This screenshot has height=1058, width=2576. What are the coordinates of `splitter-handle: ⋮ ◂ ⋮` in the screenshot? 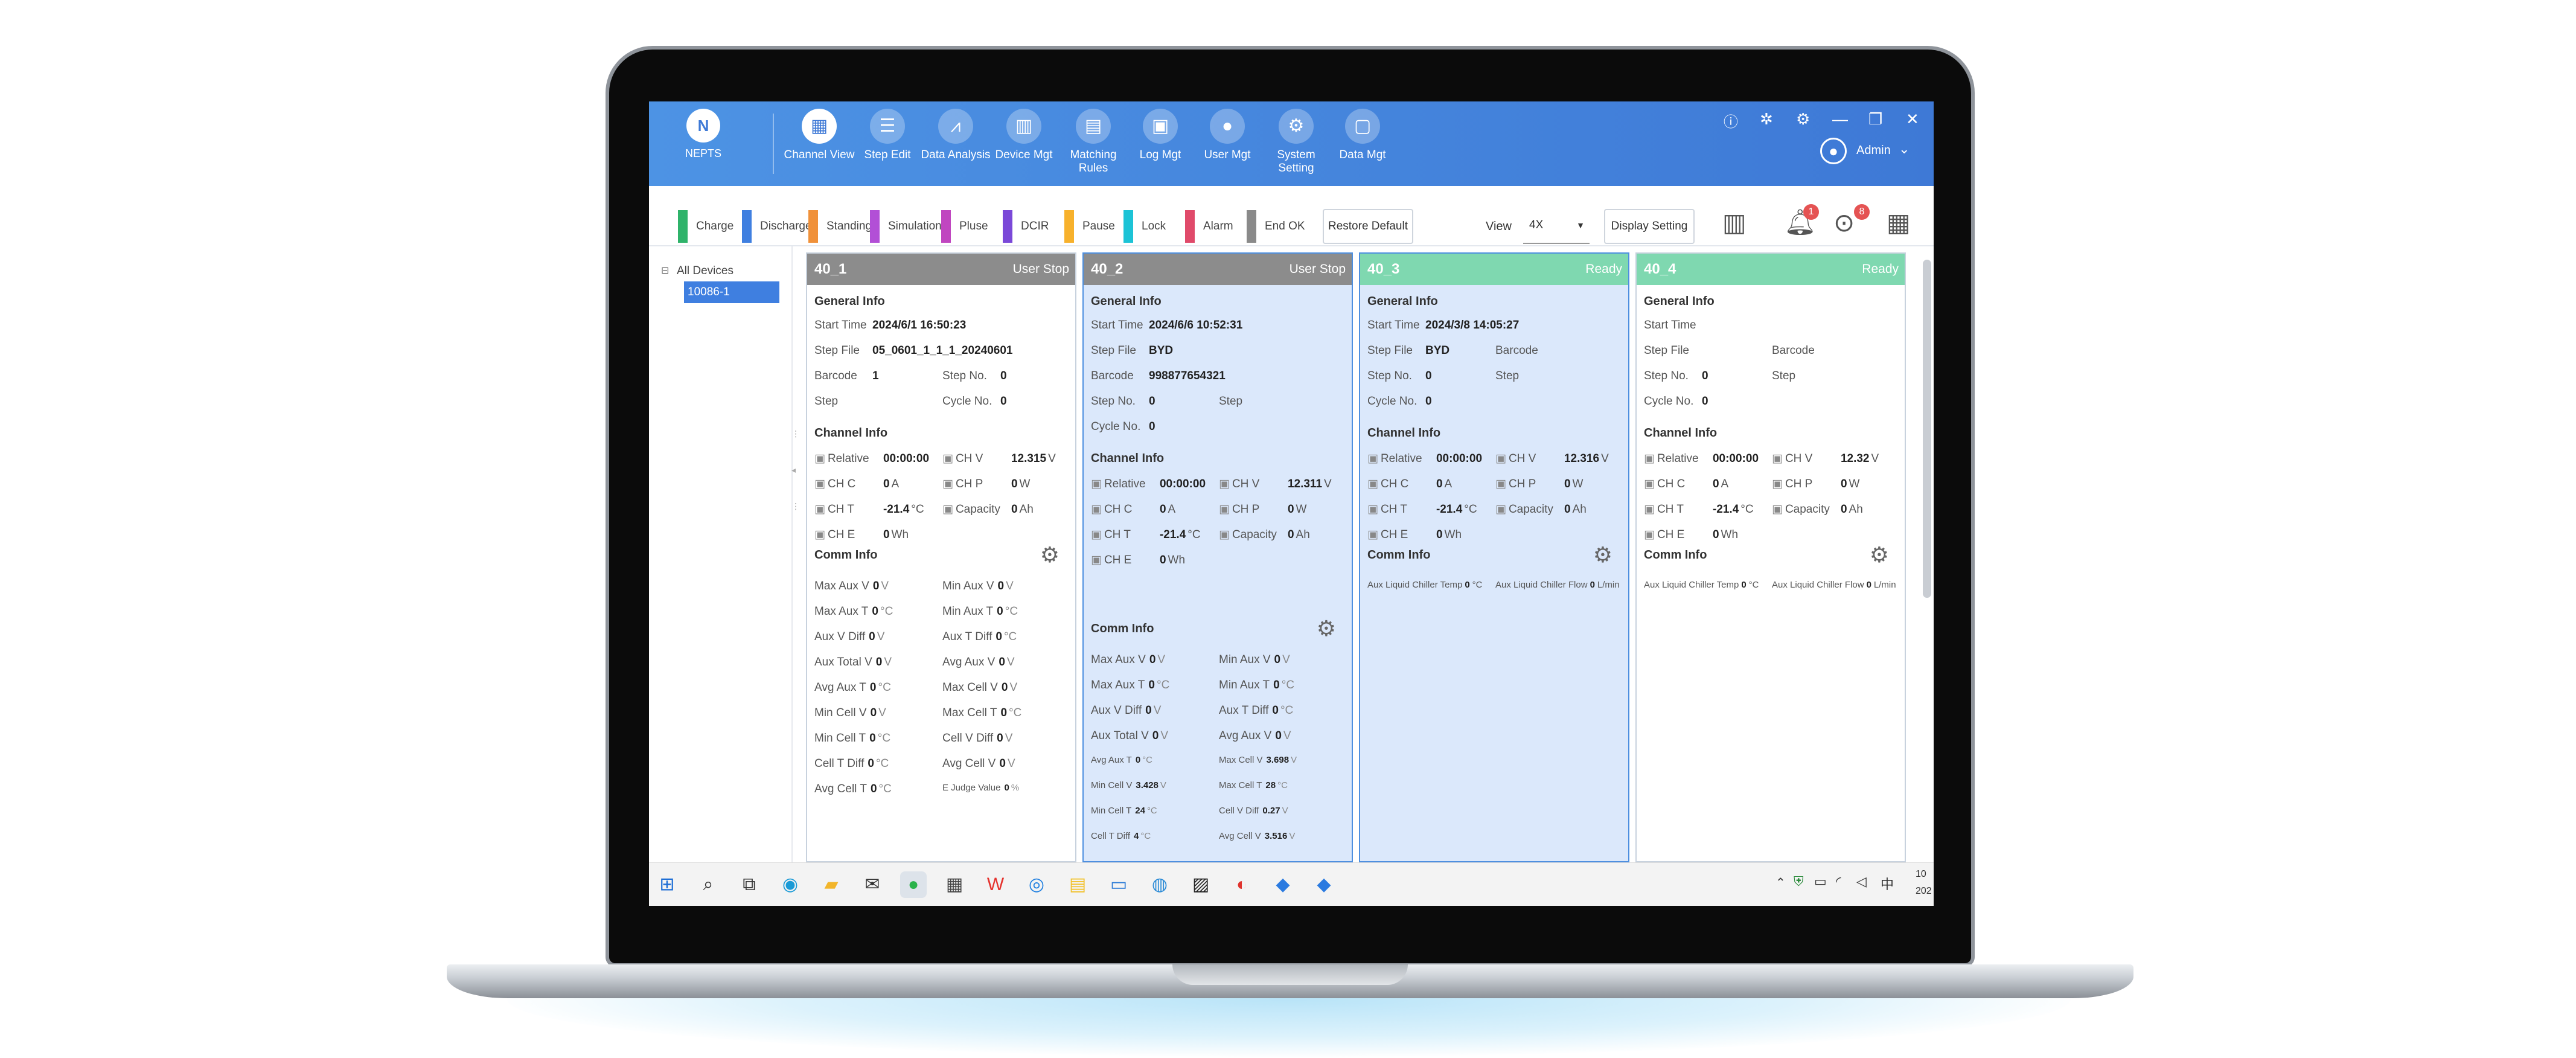 It's located at (795, 469).